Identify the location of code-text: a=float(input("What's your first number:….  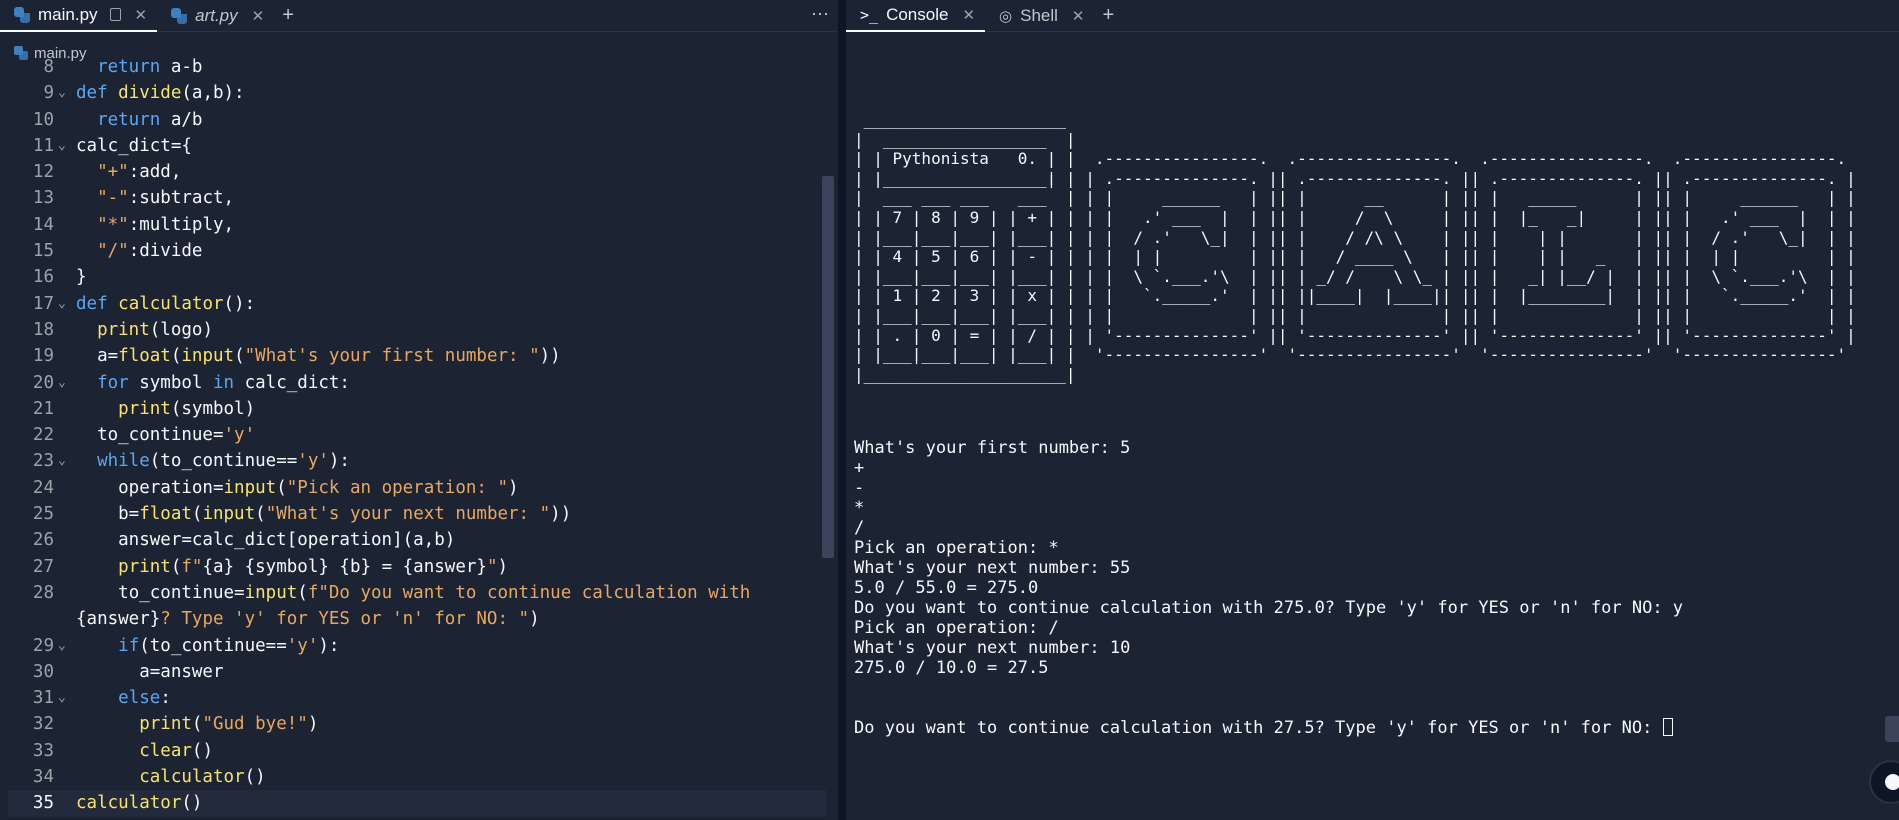
(318, 356).